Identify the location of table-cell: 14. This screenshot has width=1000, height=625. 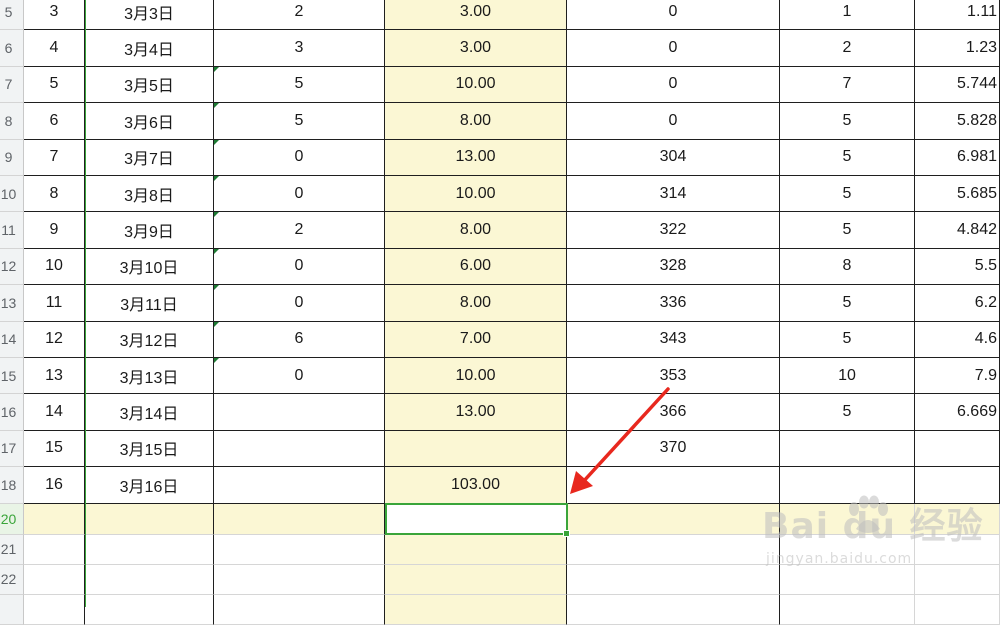
(54, 412).